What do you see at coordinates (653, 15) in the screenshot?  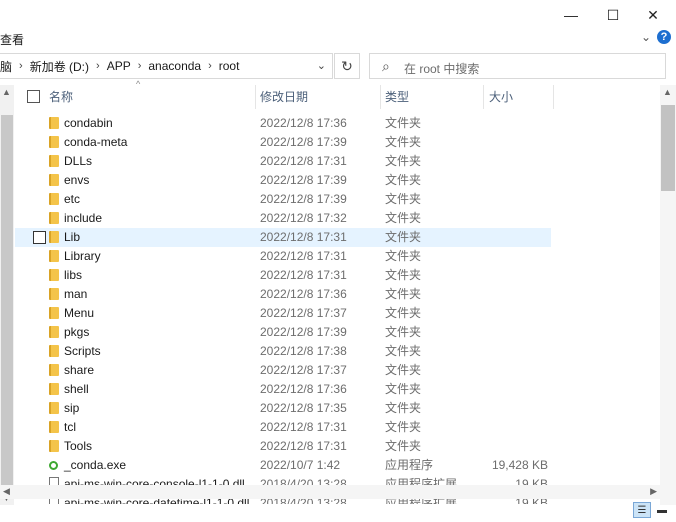 I see `close-button: ✕` at bounding box center [653, 15].